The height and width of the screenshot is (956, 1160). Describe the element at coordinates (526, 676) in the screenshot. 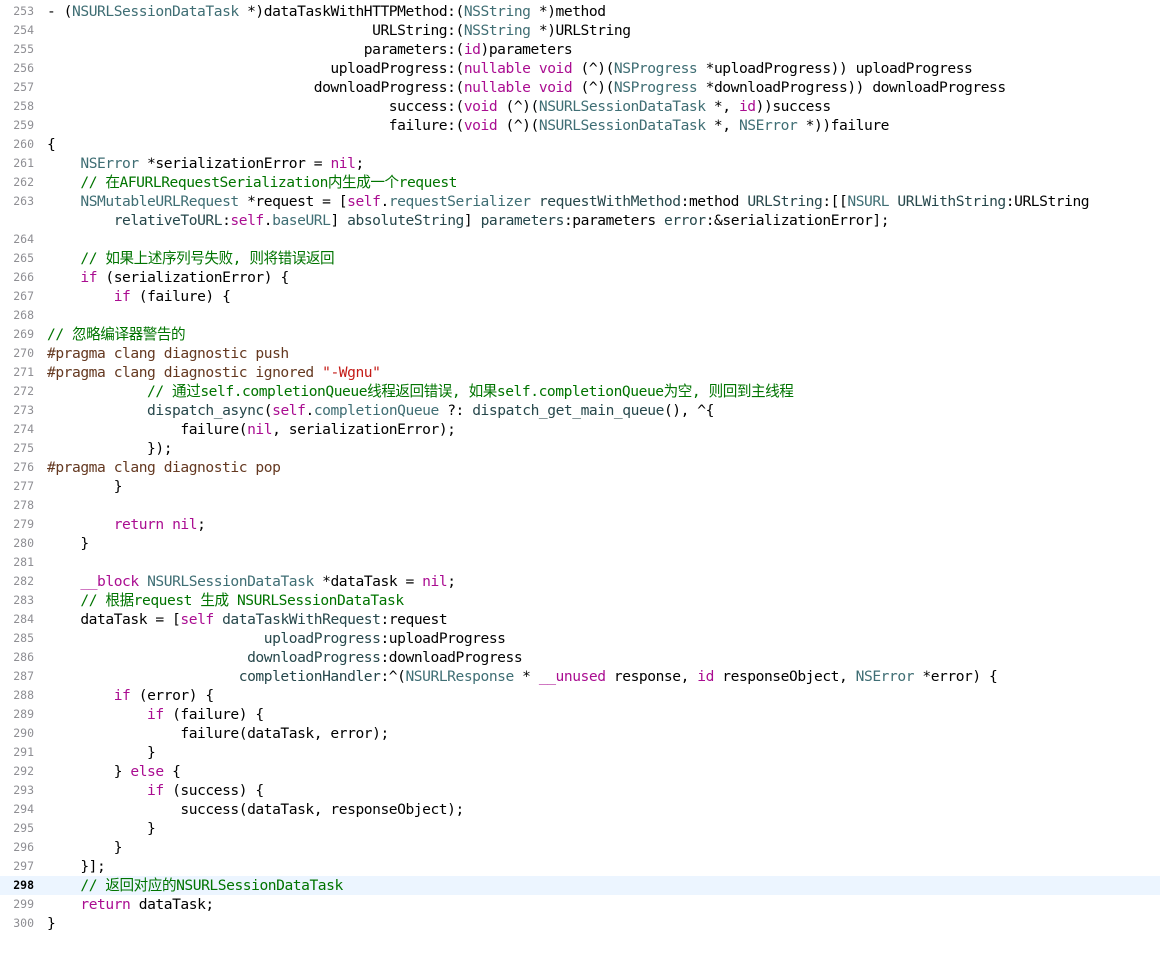

I see `code-token: *` at that location.